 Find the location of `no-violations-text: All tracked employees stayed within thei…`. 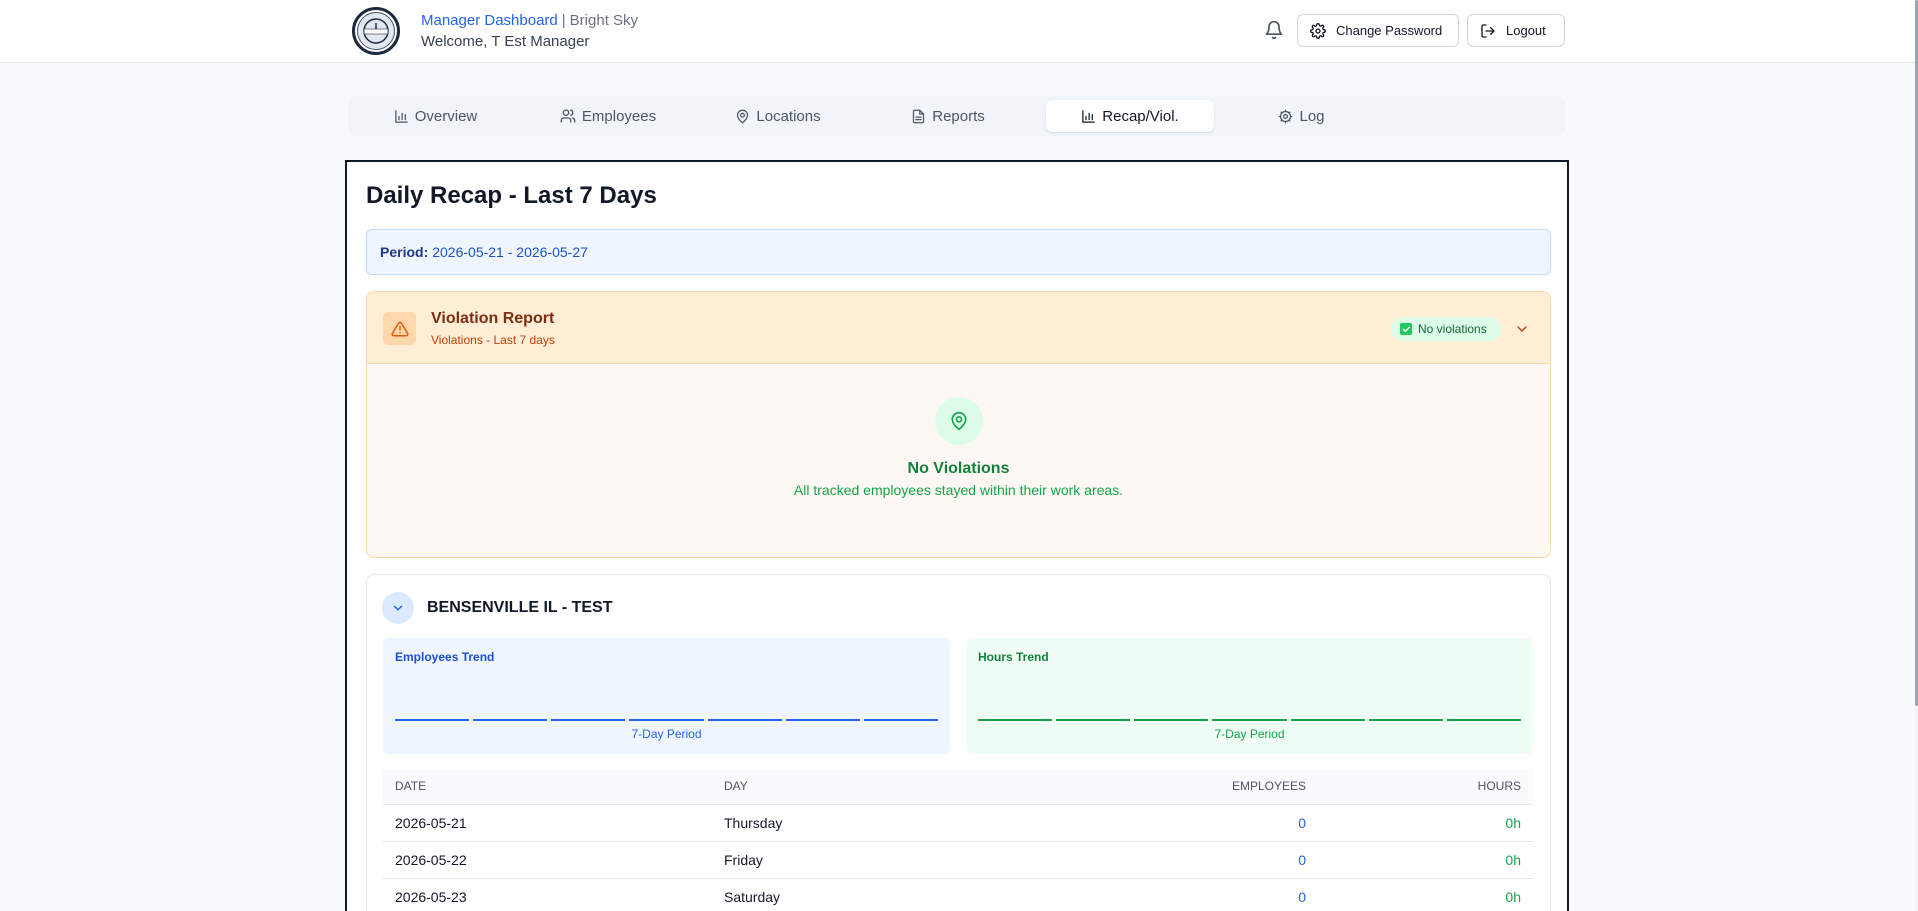

no-violations-text: All tracked employees stayed within thei… is located at coordinates (958, 490).